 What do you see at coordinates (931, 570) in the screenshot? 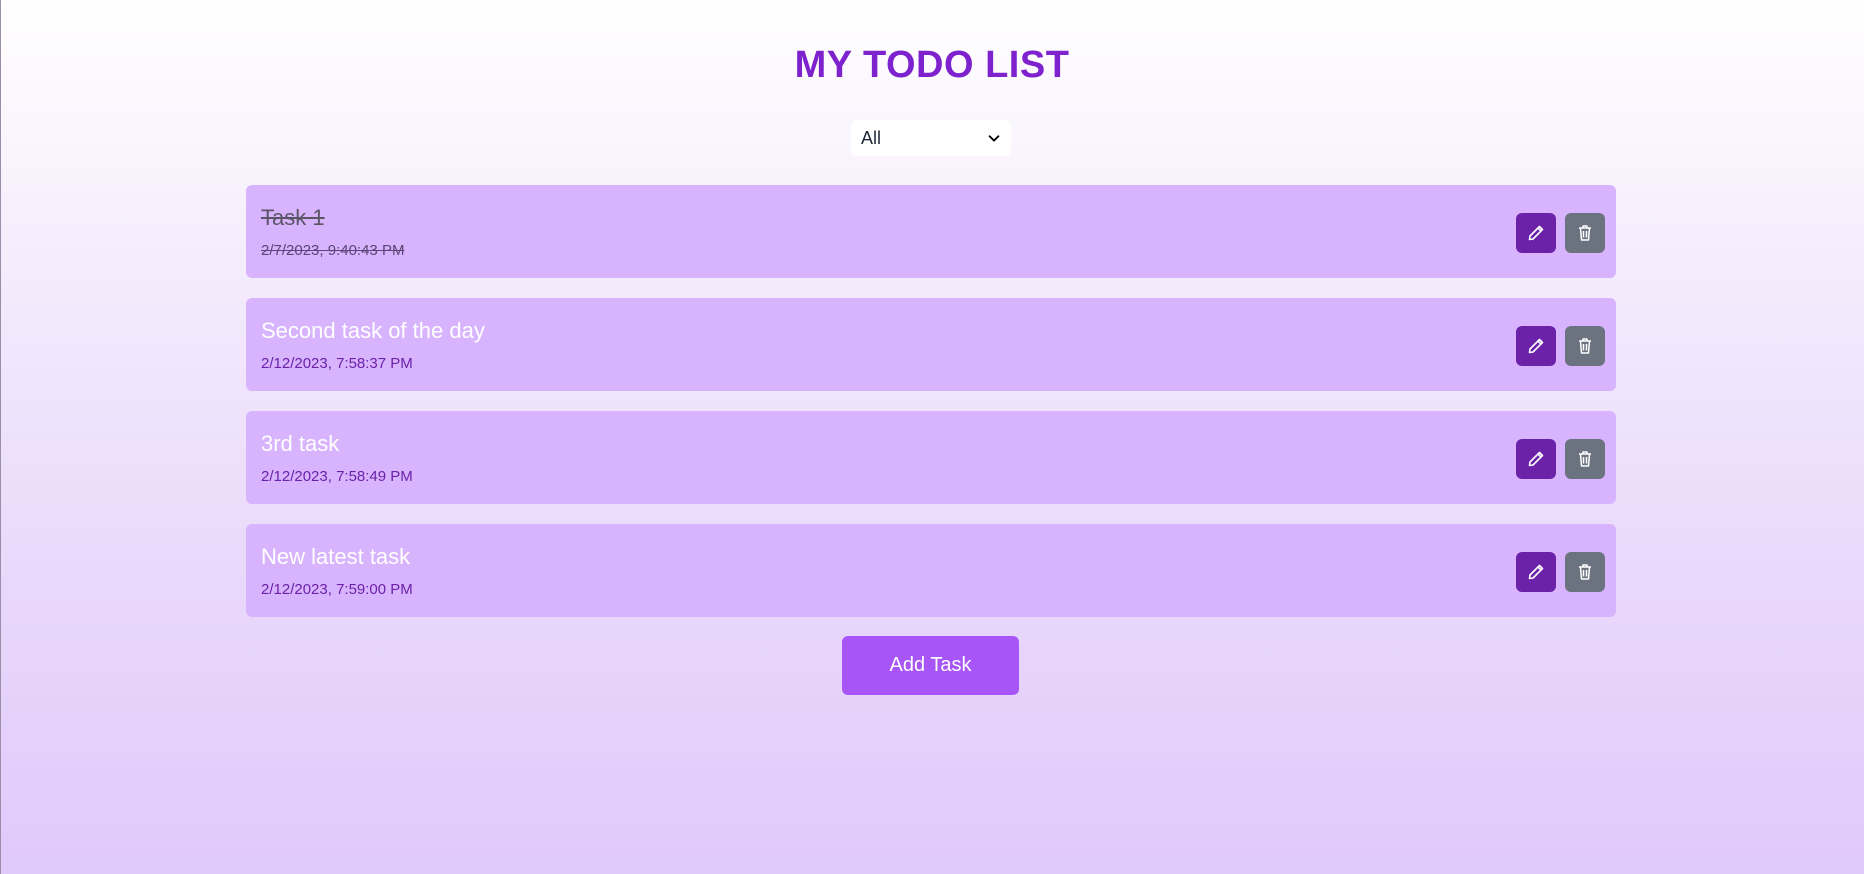
I see `task-item: New latest task 2/12/2023, 7:59:00 PM` at bounding box center [931, 570].